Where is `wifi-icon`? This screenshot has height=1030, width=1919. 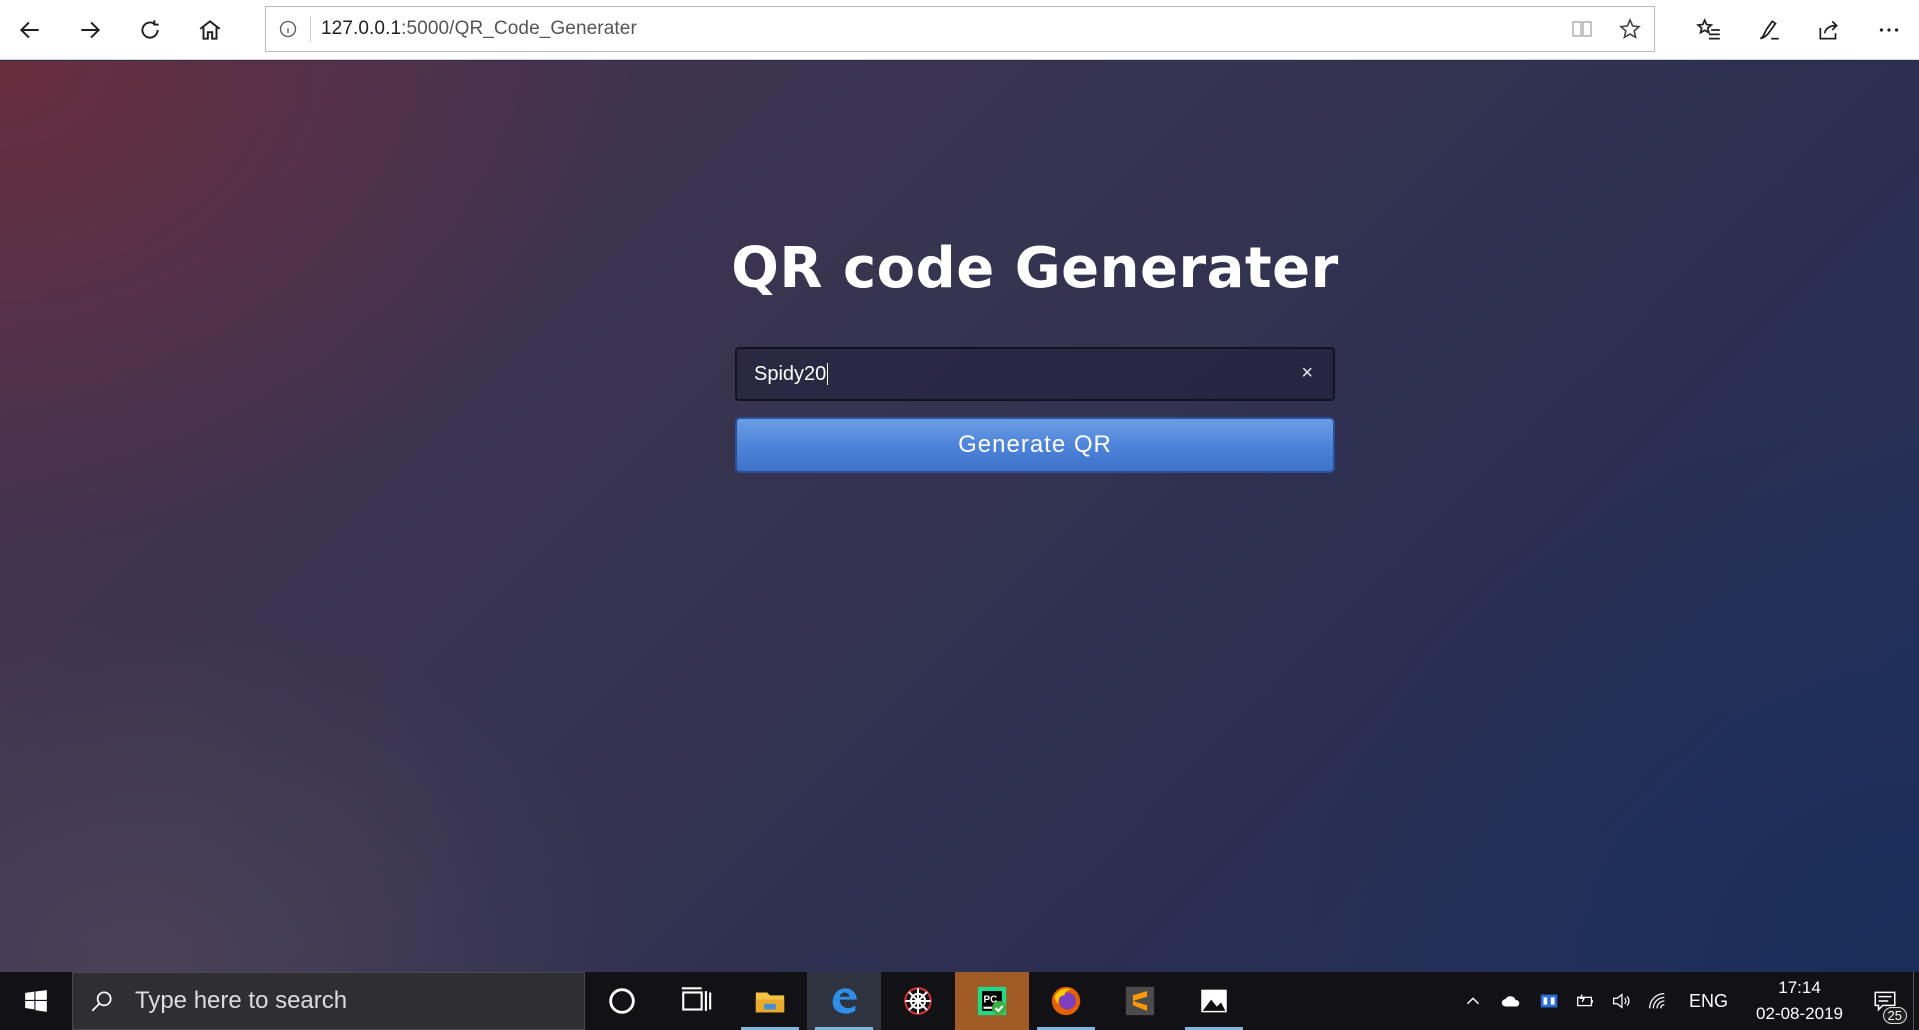 wifi-icon is located at coordinates (1657, 1001).